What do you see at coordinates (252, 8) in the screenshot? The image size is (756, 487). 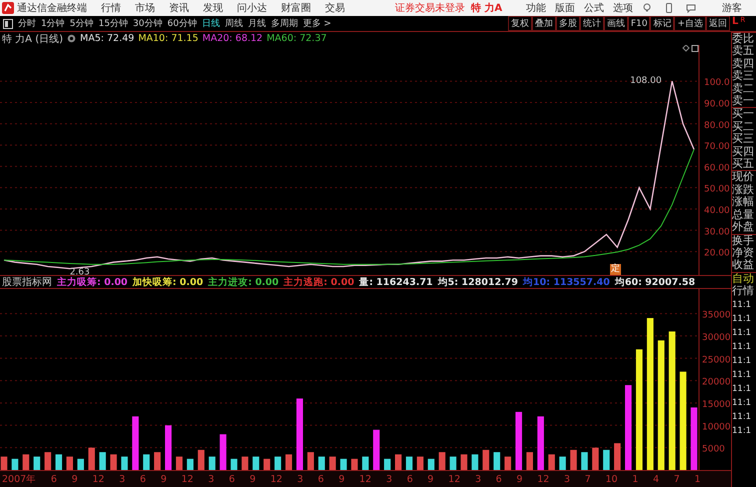 I see `menu-item: 问小达` at bounding box center [252, 8].